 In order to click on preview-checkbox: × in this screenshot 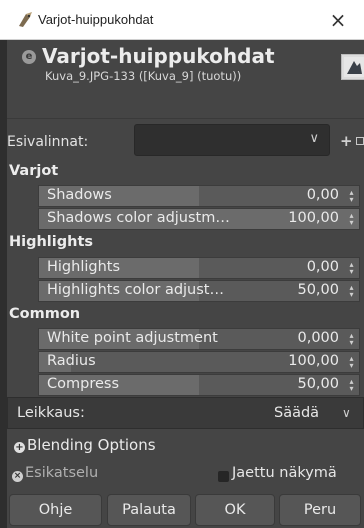, I will do `click(17, 476)`.